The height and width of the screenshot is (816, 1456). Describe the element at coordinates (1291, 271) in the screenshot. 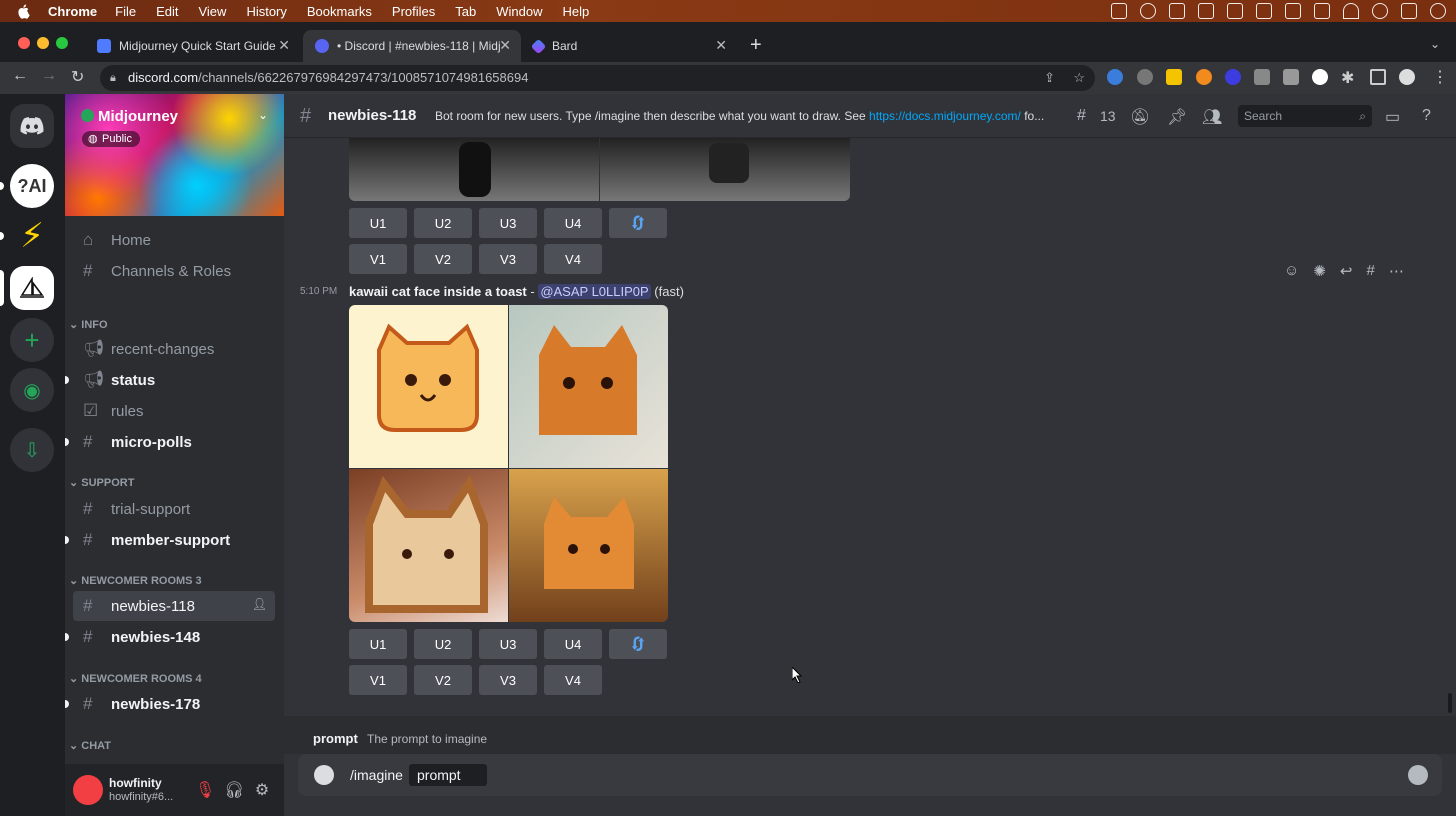

I see `add-reaction-icon: ☺` at that location.